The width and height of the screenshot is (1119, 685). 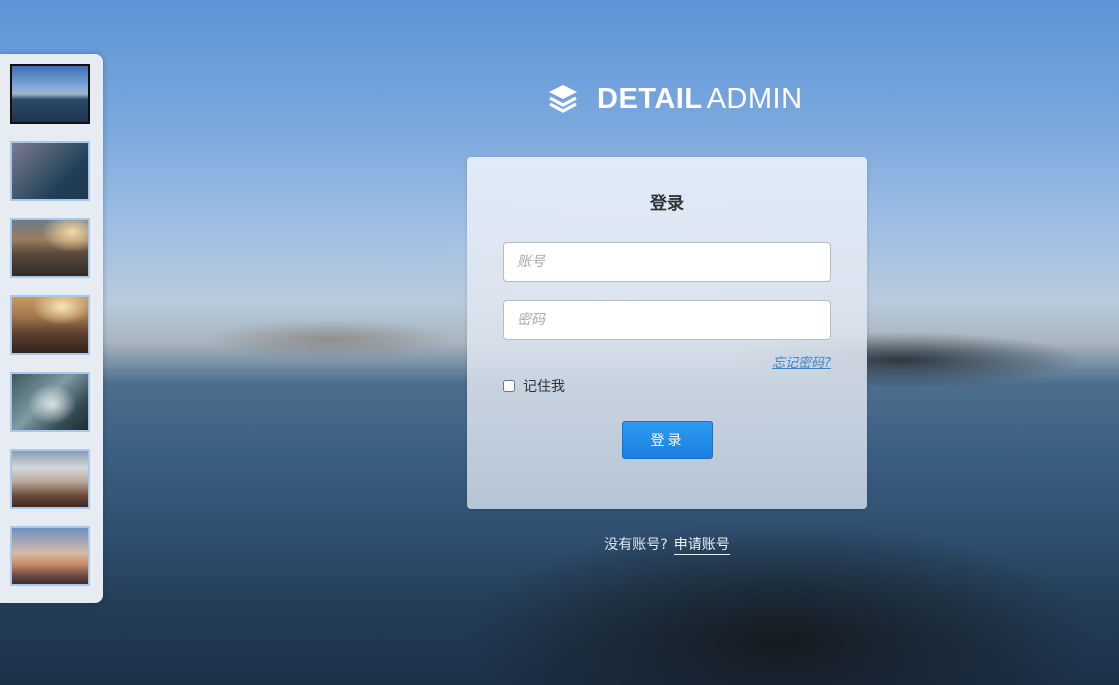 What do you see at coordinates (559, 544) in the screenshot?
I see `signup-prompt: 没有账号? 申请账号` at bounding box center [559, 544].